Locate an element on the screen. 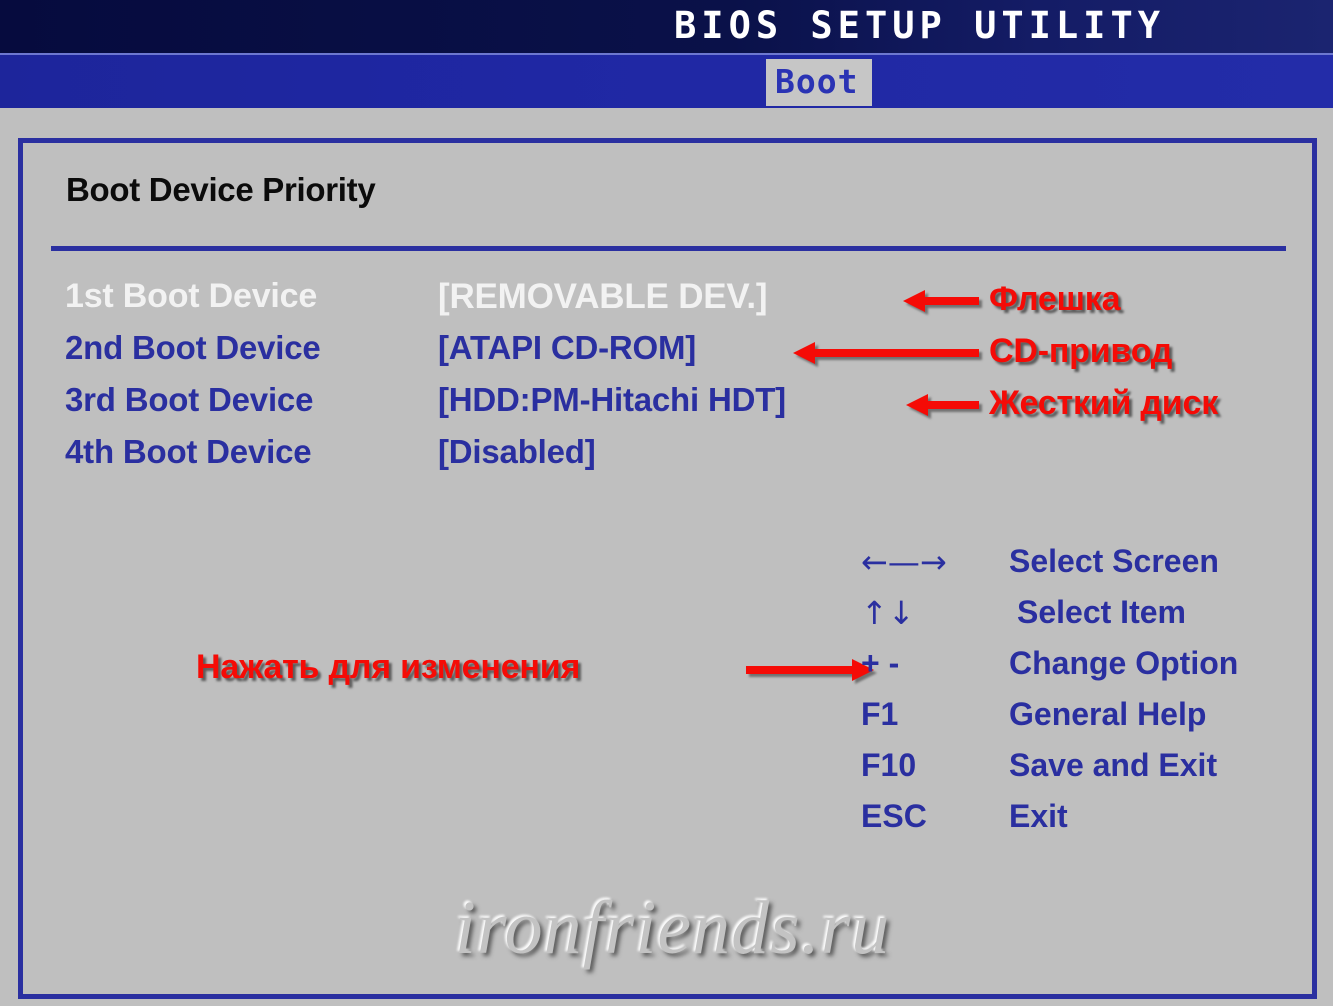 The width and height of the screenshot is (1333, 1006). boot-device-value-3: [HDD:PM-Hitachi HDT] is located at coordinates (612, 400).